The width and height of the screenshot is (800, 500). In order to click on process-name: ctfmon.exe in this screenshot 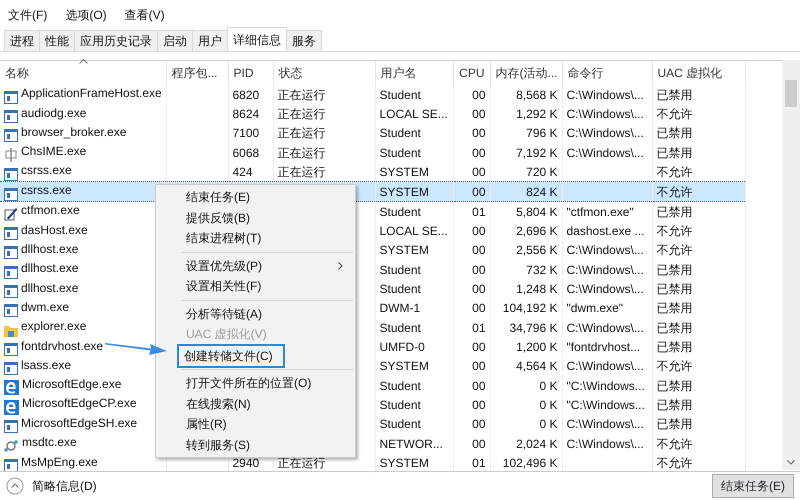, I will do `click(50, 210)`.